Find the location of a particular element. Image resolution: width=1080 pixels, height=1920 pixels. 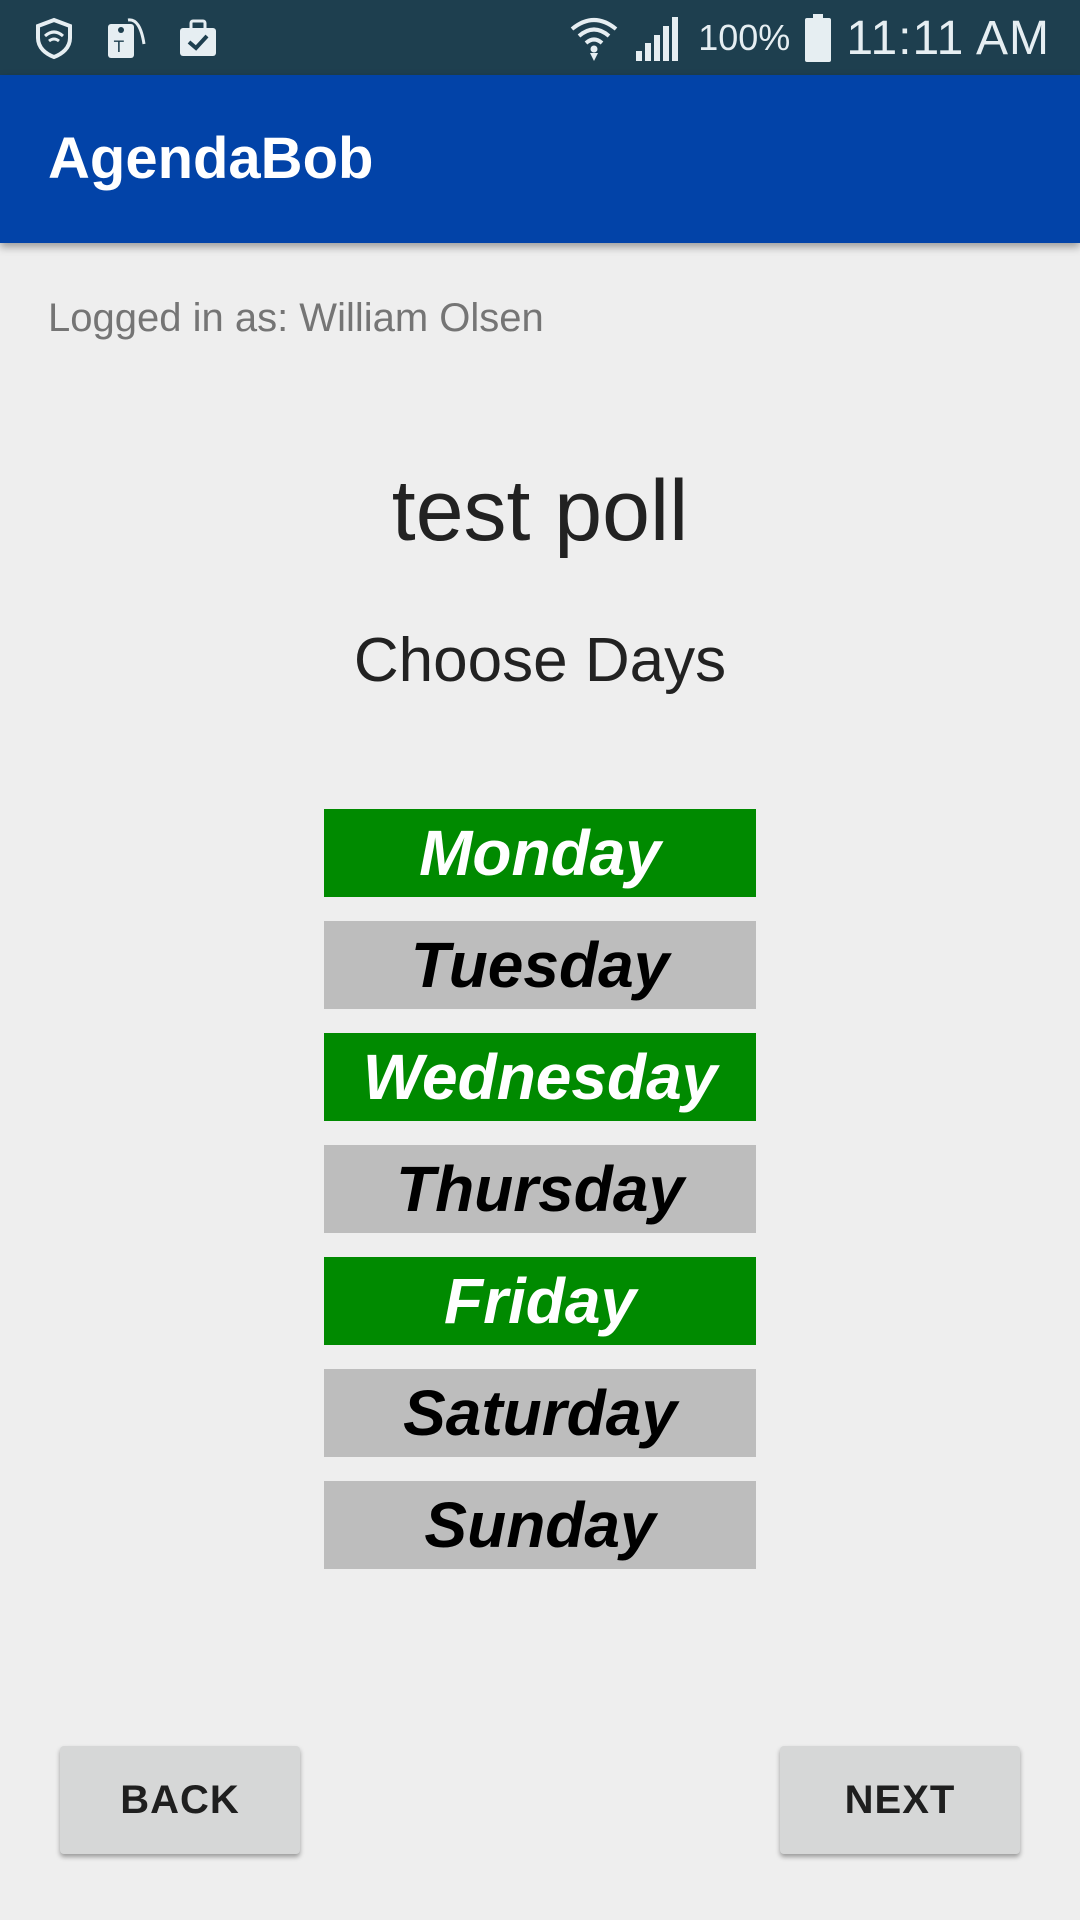

briefcase-check-icon is located at coordinates (198, 38).